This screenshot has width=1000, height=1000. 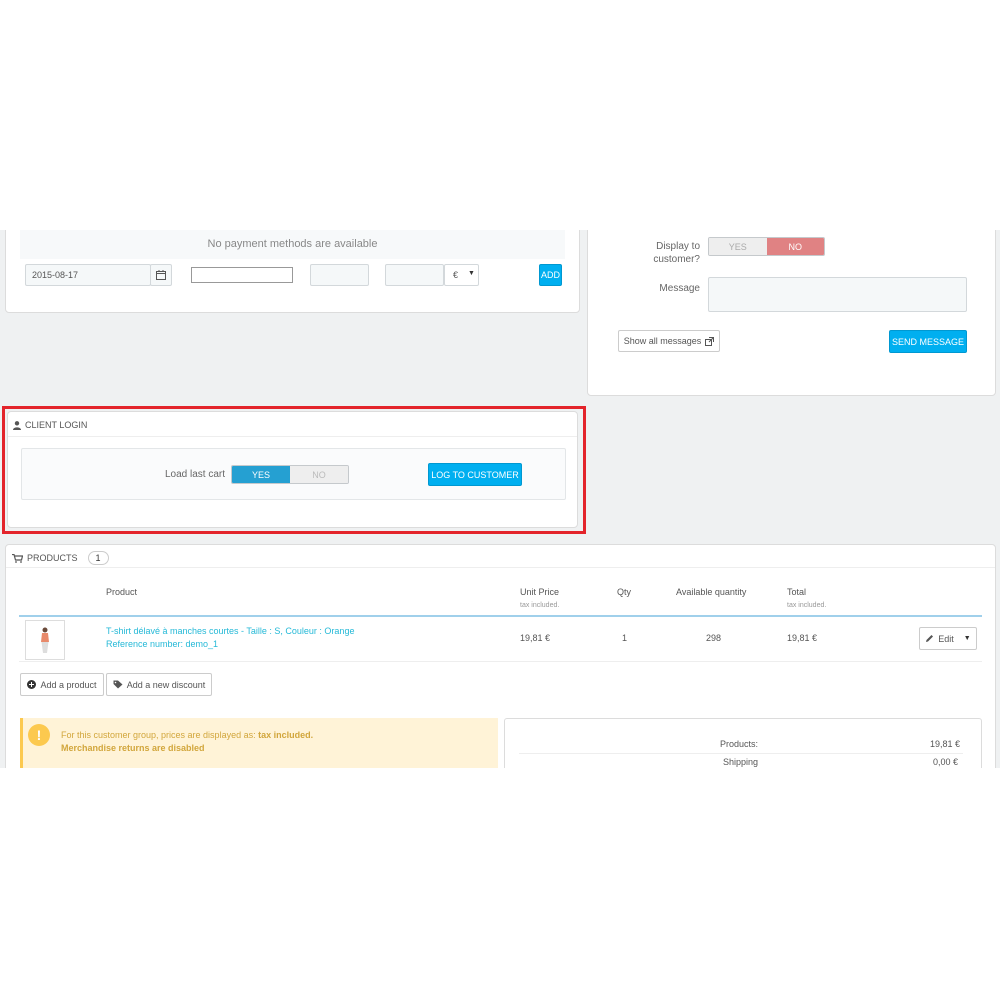 I want to click on products-header: PRODUCTS 1, so click(x=60, y=558).